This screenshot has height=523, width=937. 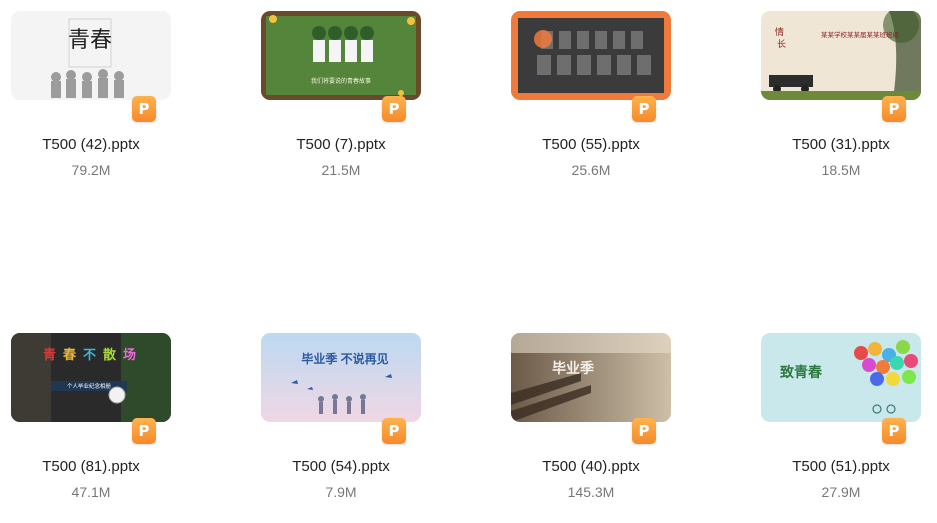 What do you see at coordinates (341, 492) in the screenshot?
I see `file-size: 7.9M` at bounding box center [341, 492].